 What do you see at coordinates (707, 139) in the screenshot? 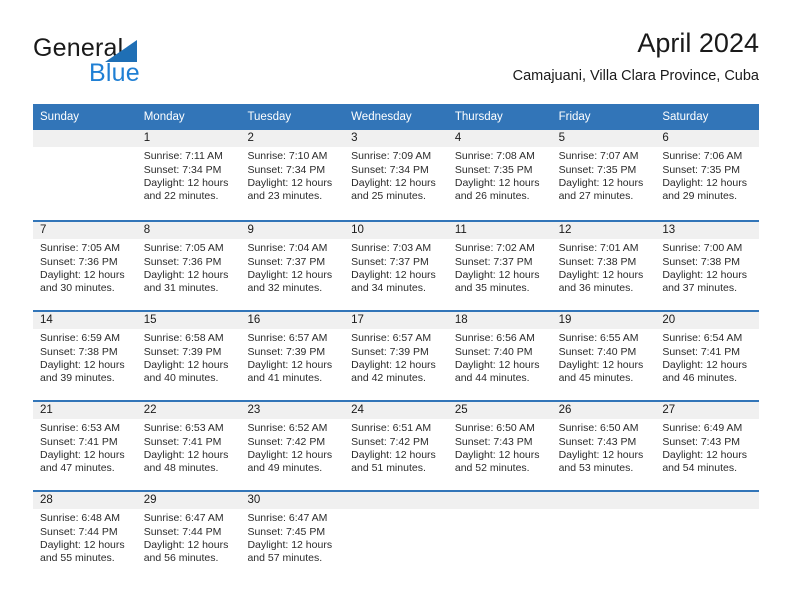
I see `day-number: 6` at bounding box center [707, 139].